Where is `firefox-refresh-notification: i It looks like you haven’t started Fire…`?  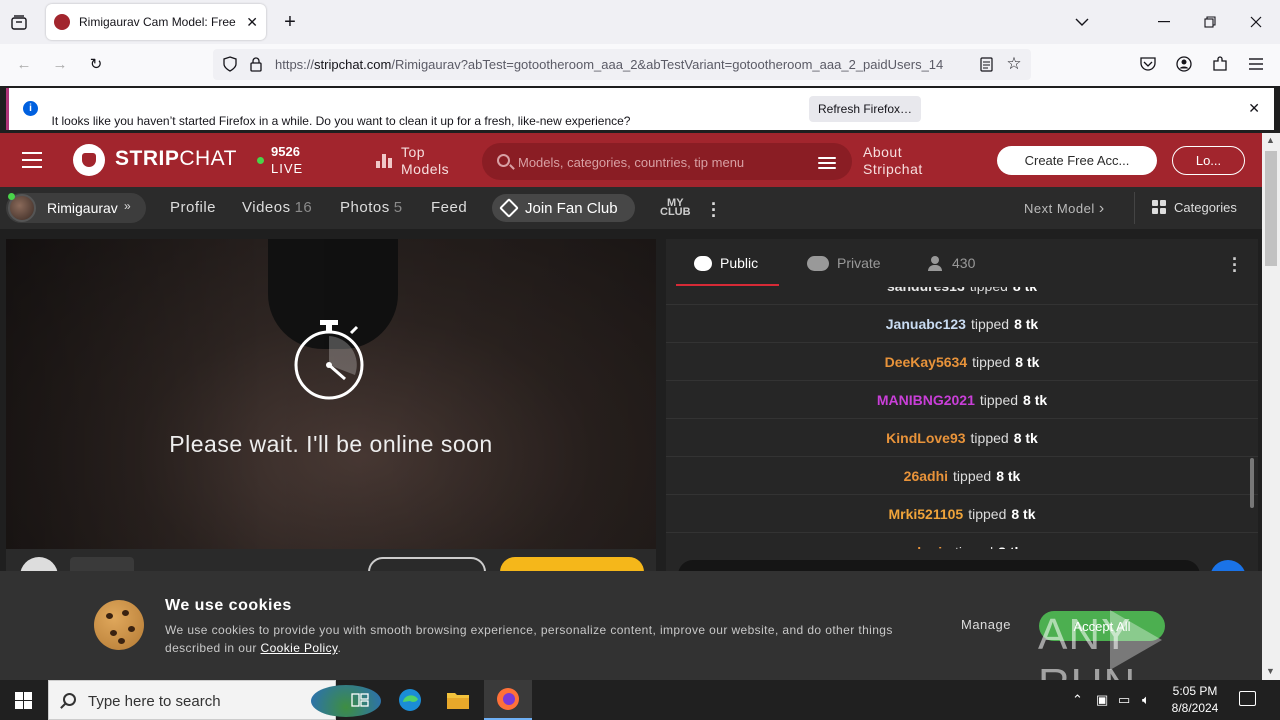
firefox-refresh-notification: i It looks like you haven’t started Fire… is located at coordinates (640, 127).